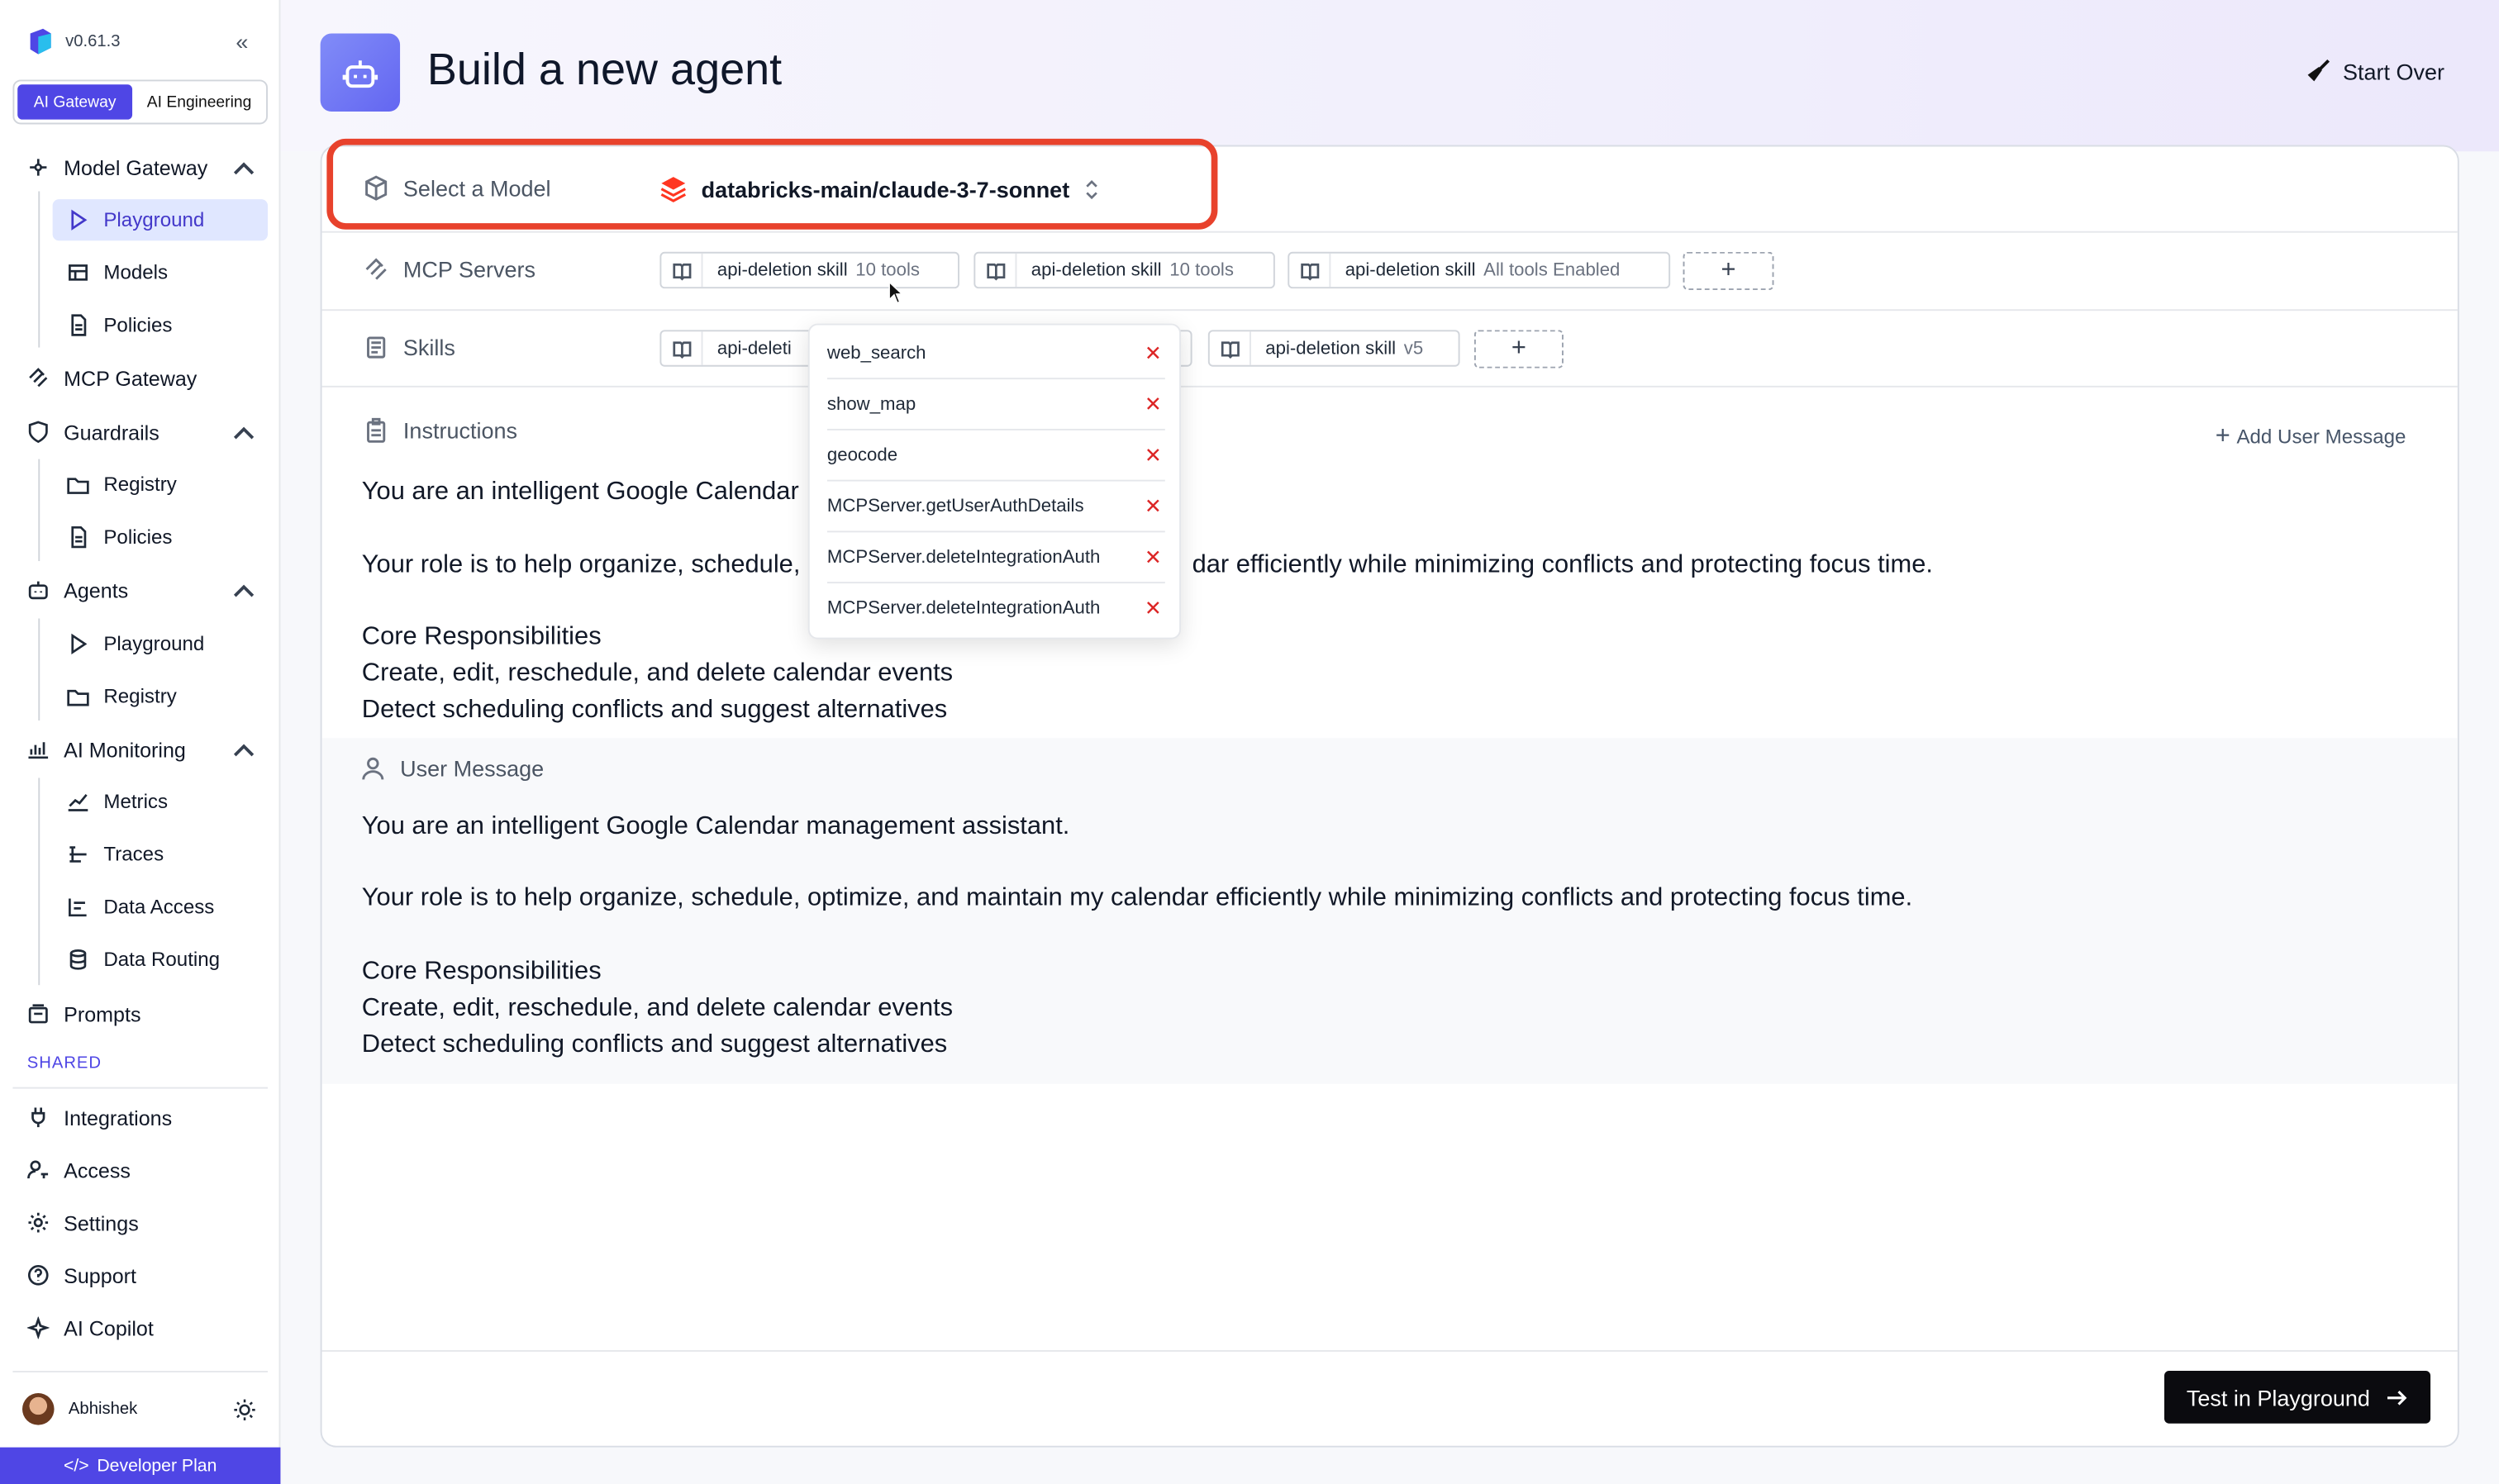 The height and width of the screenshot is (1484, 2499). I want to click on chip-meta: All tools Enabled, so click(1552, 270).